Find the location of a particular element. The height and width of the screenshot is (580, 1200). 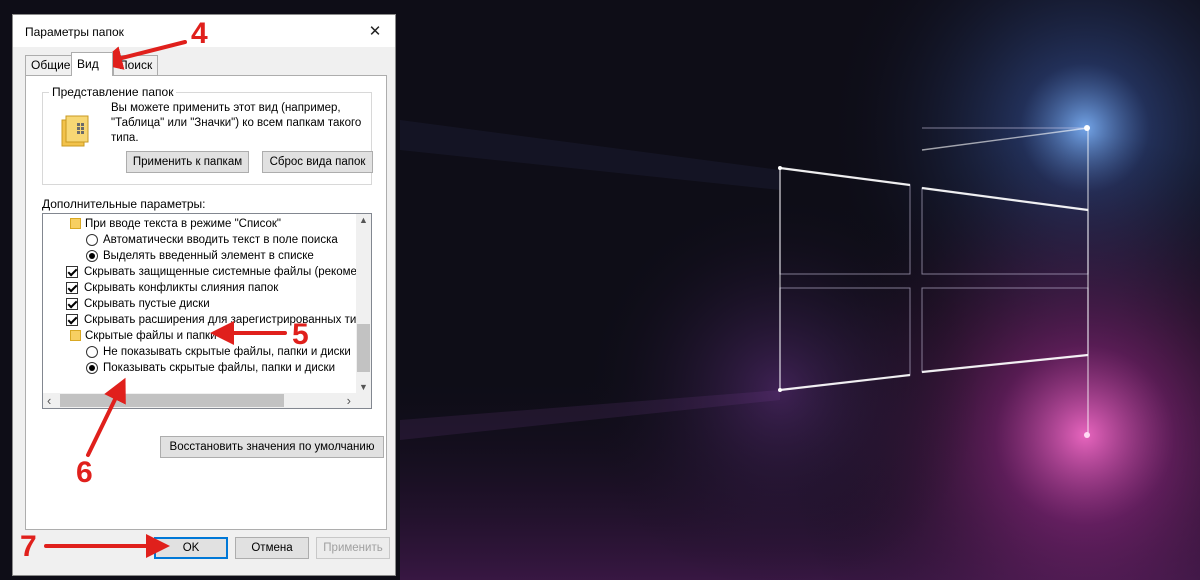

arrow-step6 is located at coordinates (106, 417).